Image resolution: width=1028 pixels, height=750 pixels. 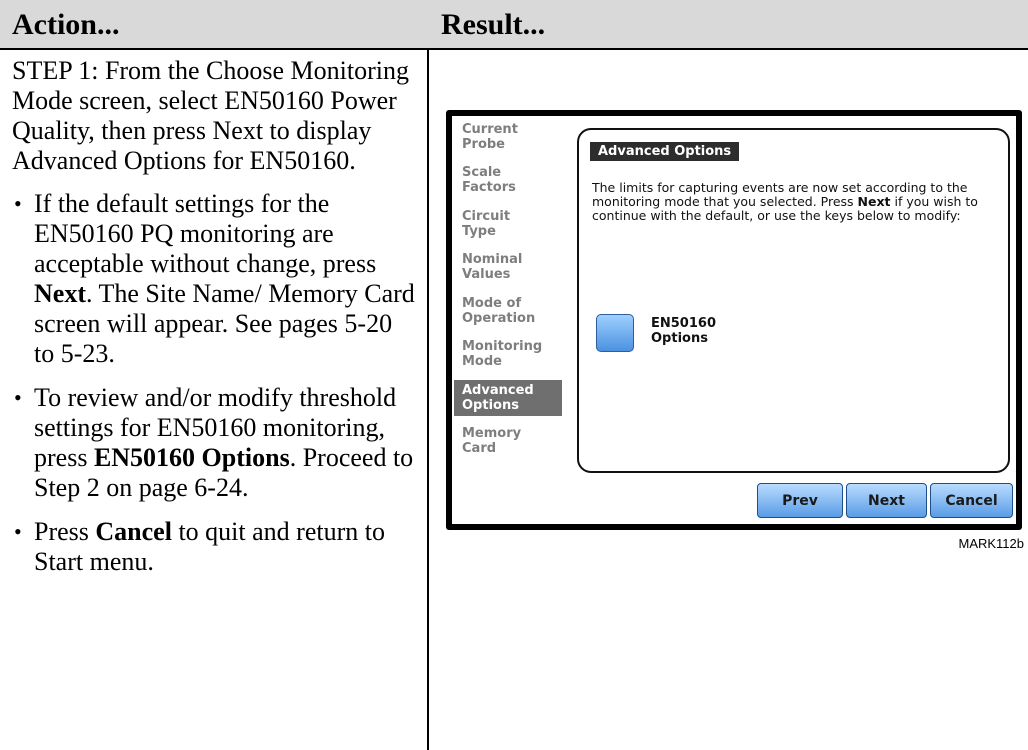 I want to click on option-label-line: EN50160, so click(x=683, y=323).